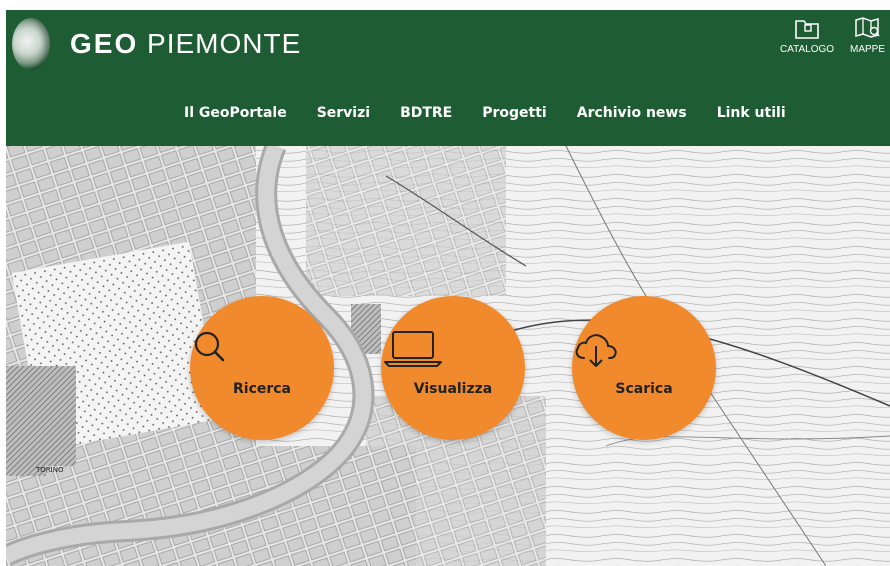 This screenshot has height=566, width=890. I want to click on laptop-icon, so click(413, 349).